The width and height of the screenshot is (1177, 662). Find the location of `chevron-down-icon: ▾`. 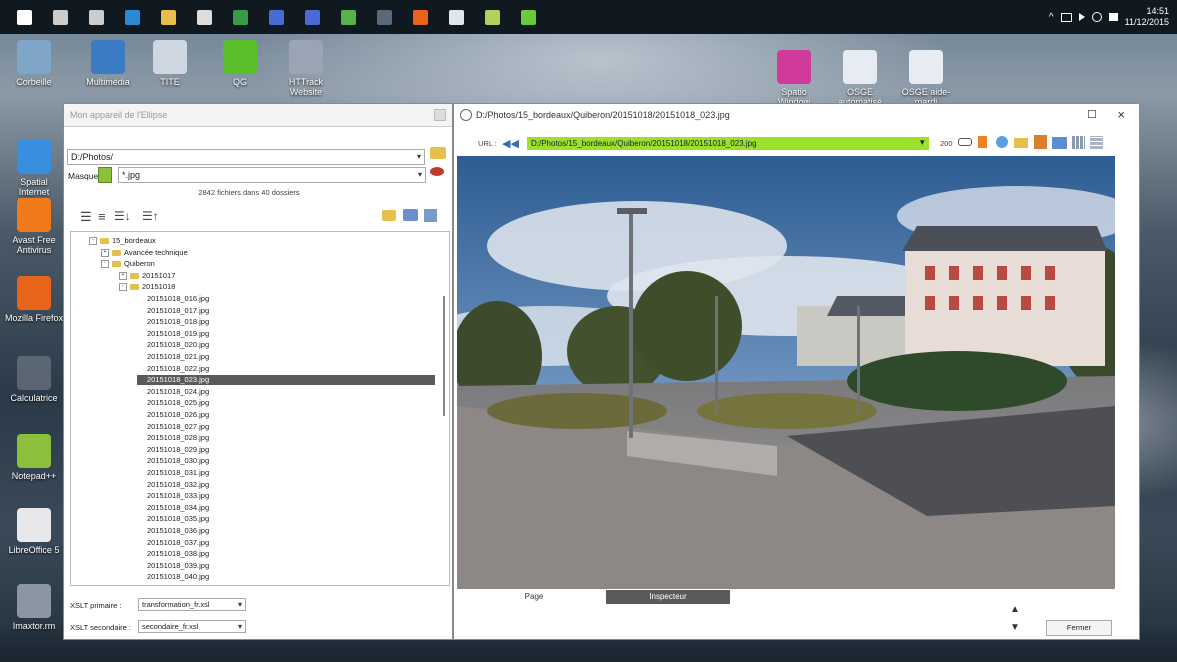

chevron-down-icon: ▾ is located at coordinates (922, 142).